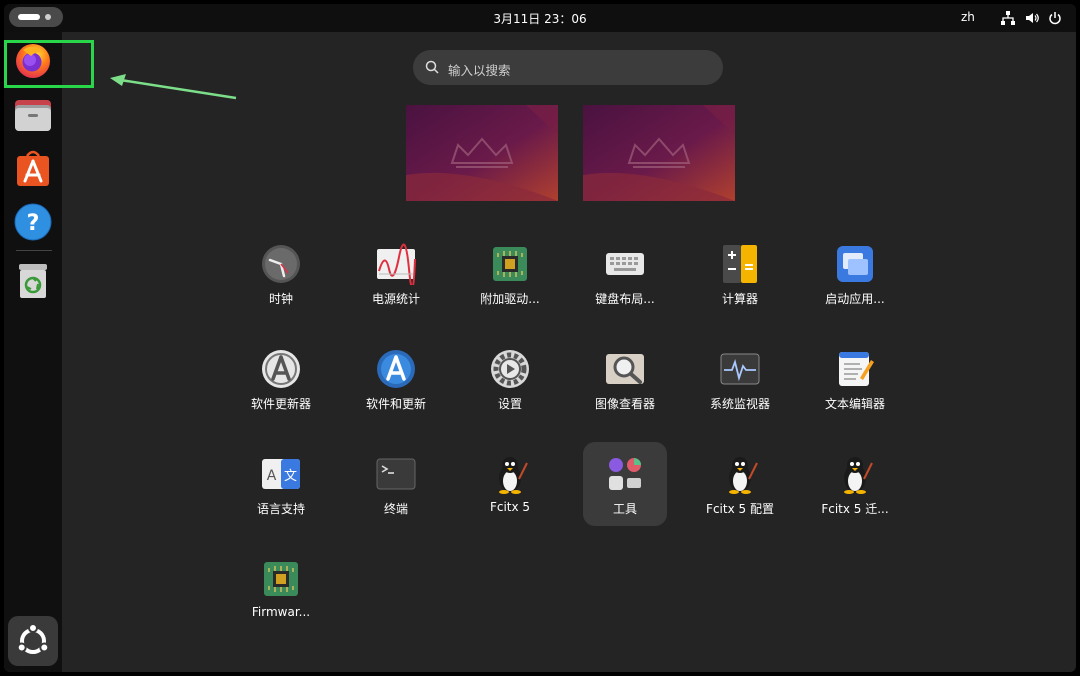 Image resolution: width=1080 pixels, height=676 pixels. What do you see at coordinates (33, 168) in the screenshot?
I see `app-center-icon` at bounding box center [33, 168].